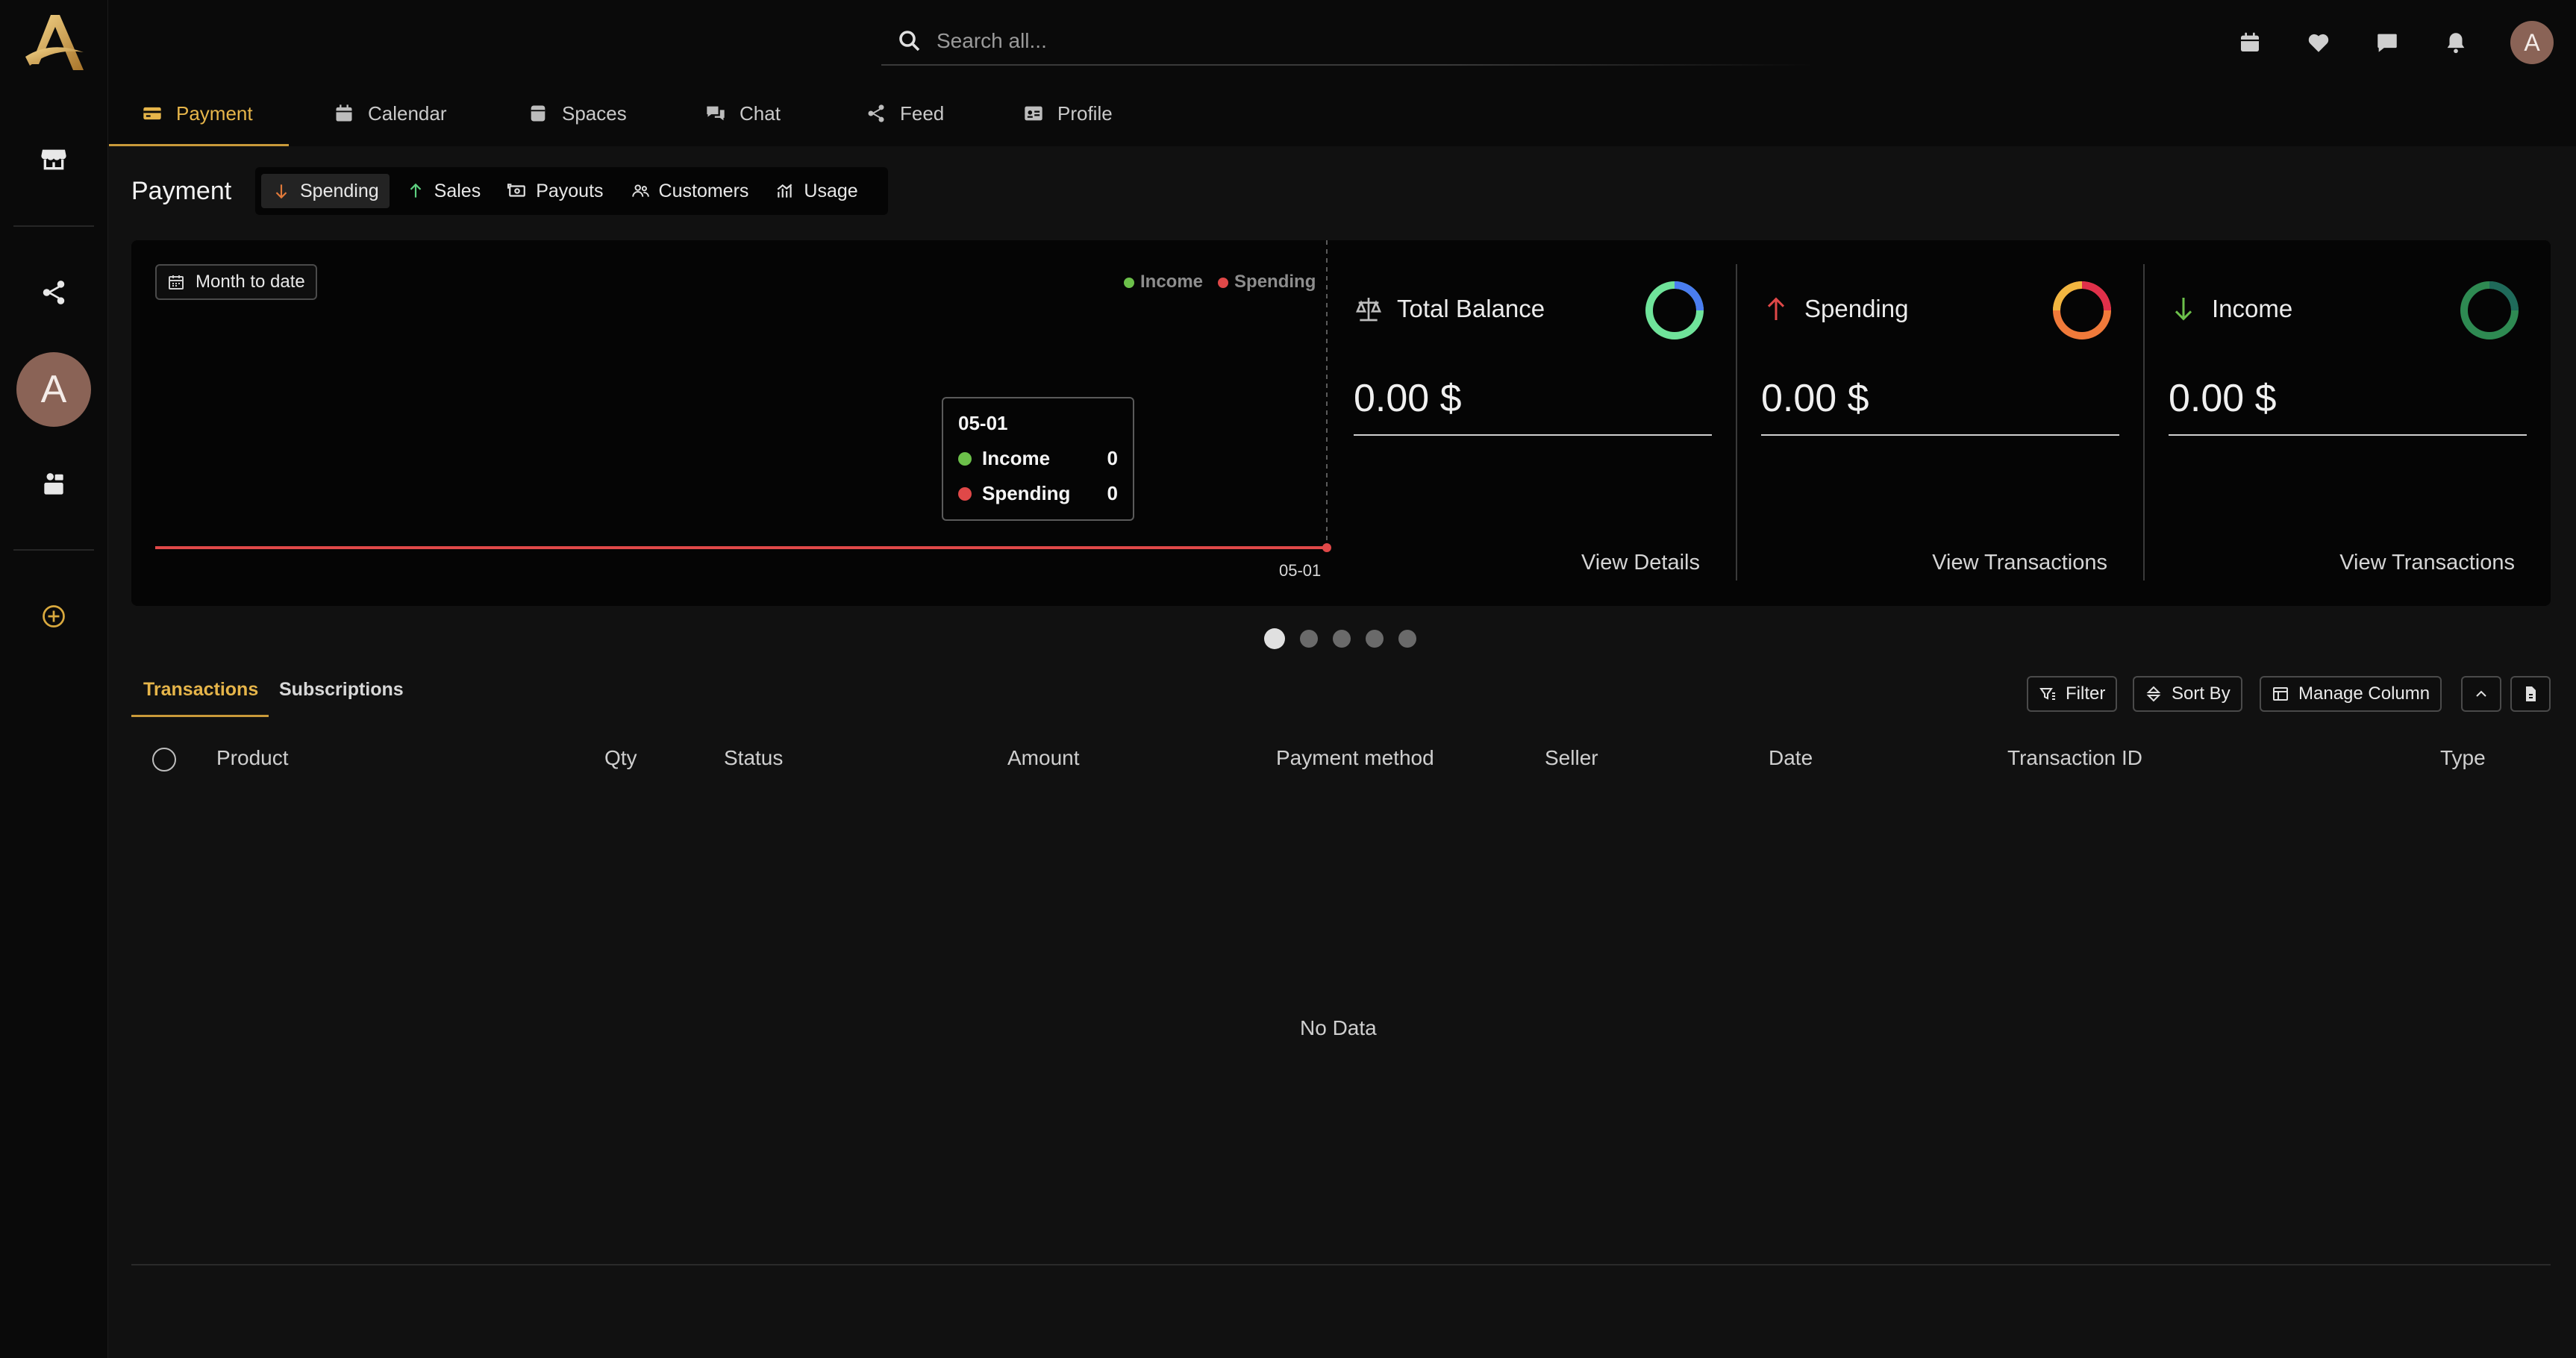 This screenshot has width=2576, height=1358. Describe the element at coordinates (1533, 424) in the screenshot. I see `stat-total-balance: Total Balance 0.00 $ View Details` at that location.